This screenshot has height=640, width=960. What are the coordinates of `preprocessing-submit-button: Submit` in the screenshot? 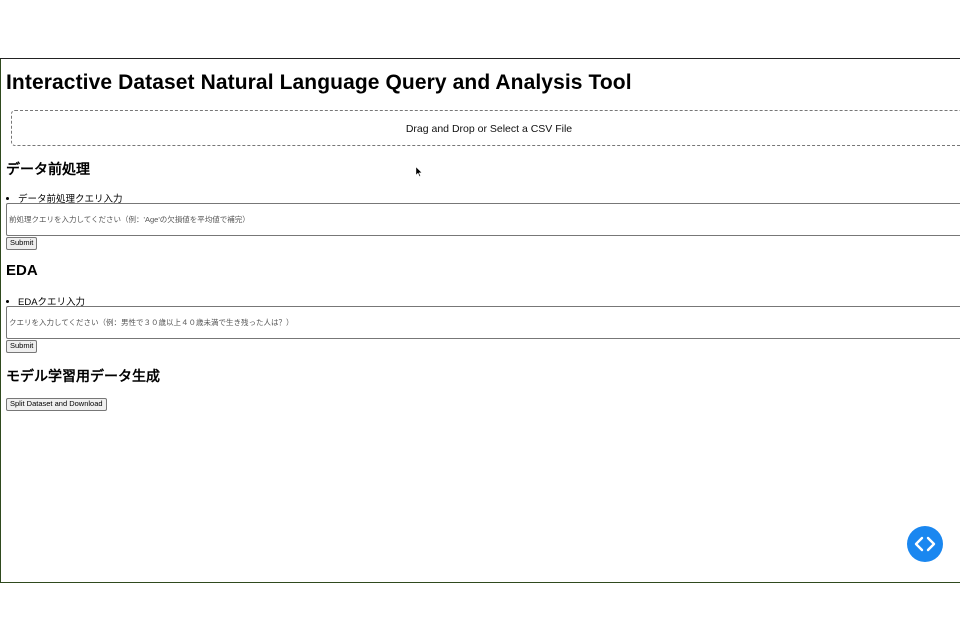 It's located at (22, 243).